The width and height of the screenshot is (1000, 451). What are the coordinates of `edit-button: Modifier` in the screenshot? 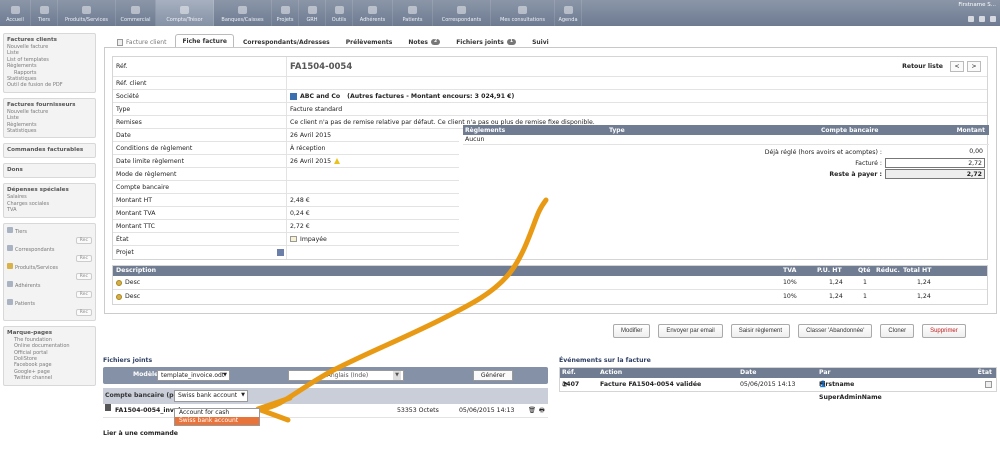 It's located at (632, 331).